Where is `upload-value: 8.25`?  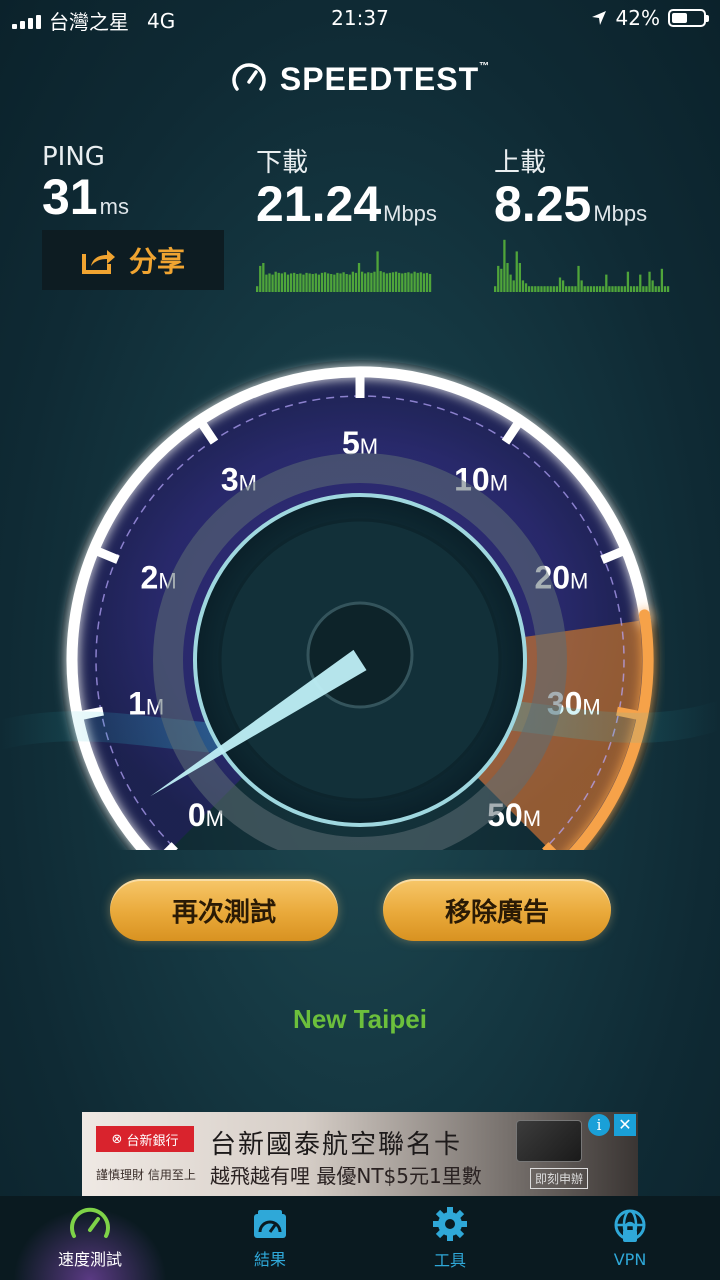 upload-value: 8.25 is located at coordinates (543, 204).